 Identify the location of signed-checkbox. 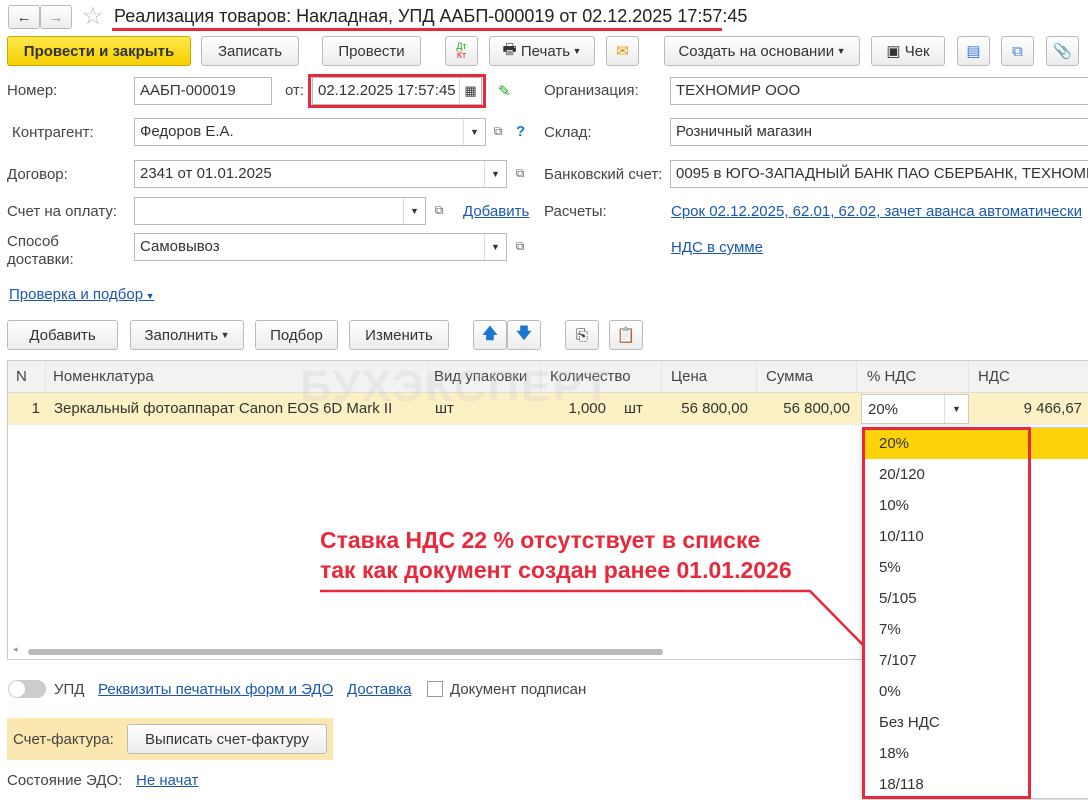
(435, 689).